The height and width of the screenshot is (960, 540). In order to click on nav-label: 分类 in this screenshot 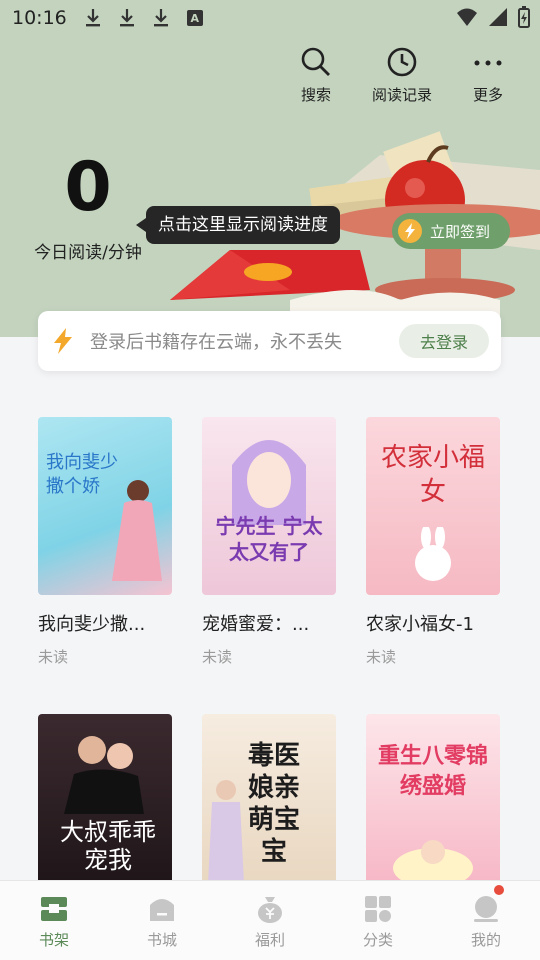, I will do `click(377, 940)`.